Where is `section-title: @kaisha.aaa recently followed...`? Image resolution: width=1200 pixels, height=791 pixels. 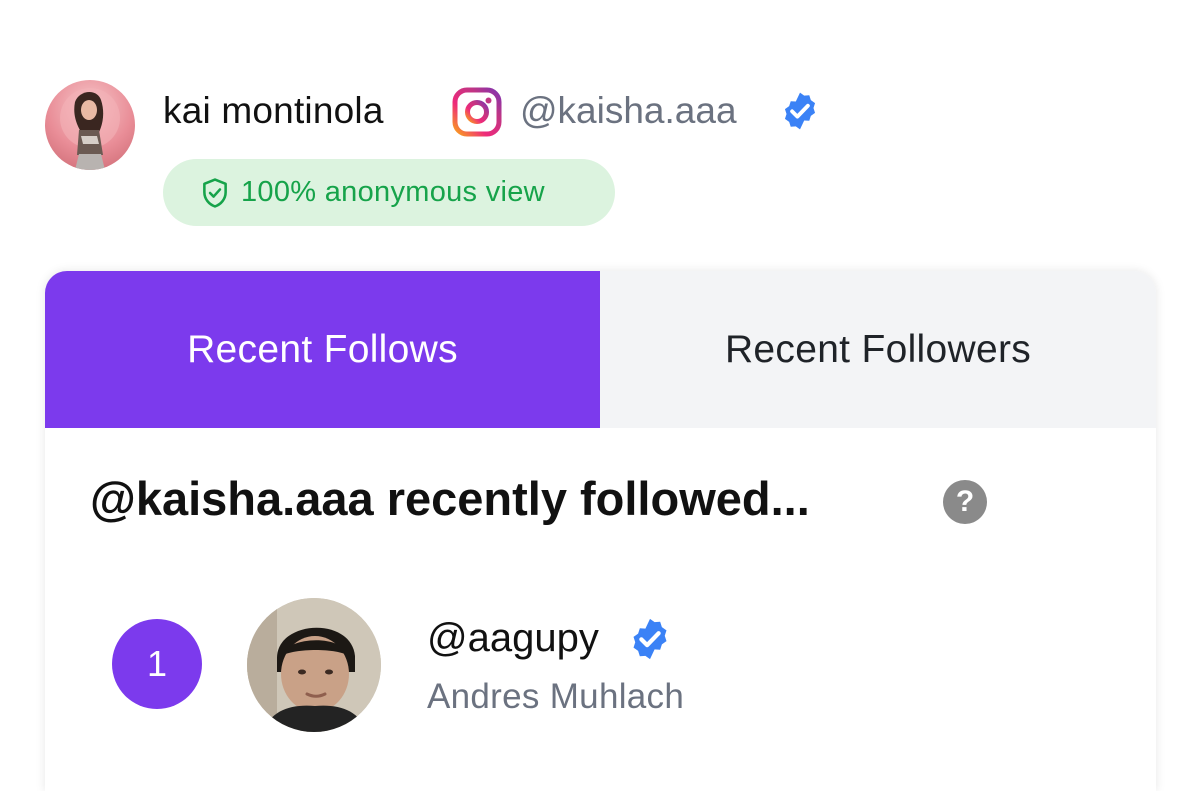 section-title: @kaisha.aaa recently followed... is located at coordinates (450, 498).